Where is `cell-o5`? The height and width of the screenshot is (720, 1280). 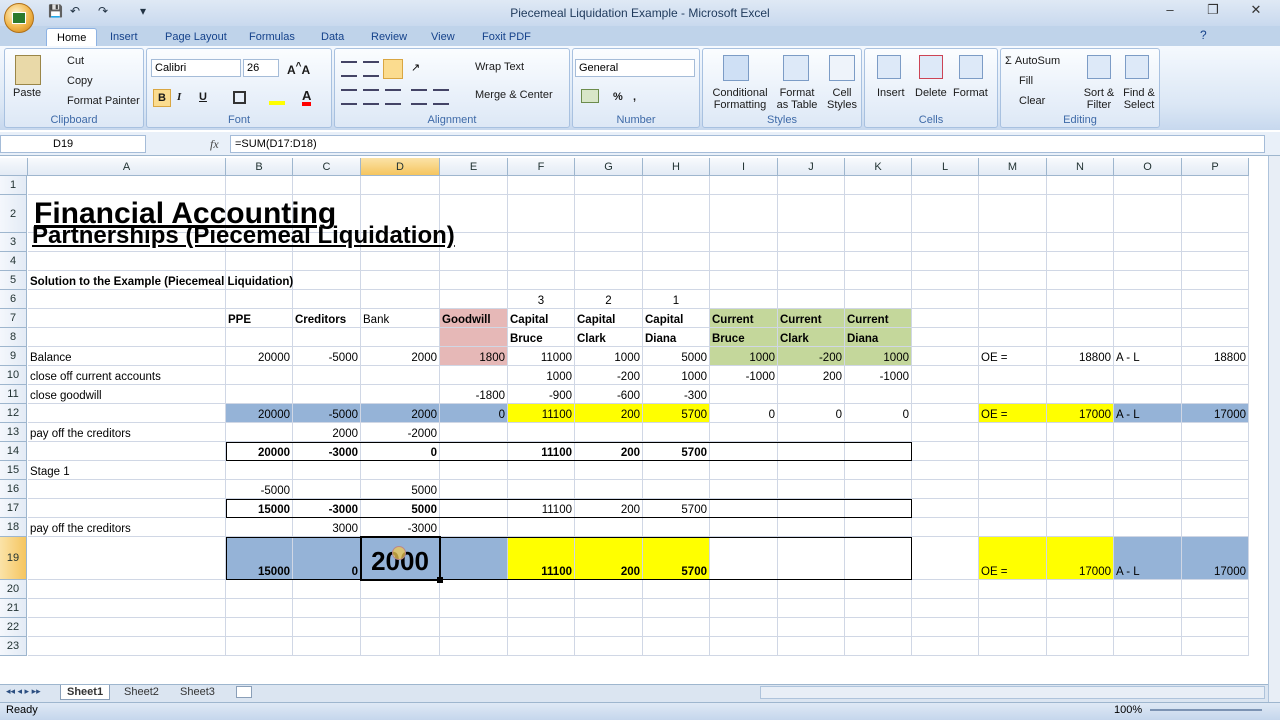
cell-o5 is located at coordinates (1148, 280).